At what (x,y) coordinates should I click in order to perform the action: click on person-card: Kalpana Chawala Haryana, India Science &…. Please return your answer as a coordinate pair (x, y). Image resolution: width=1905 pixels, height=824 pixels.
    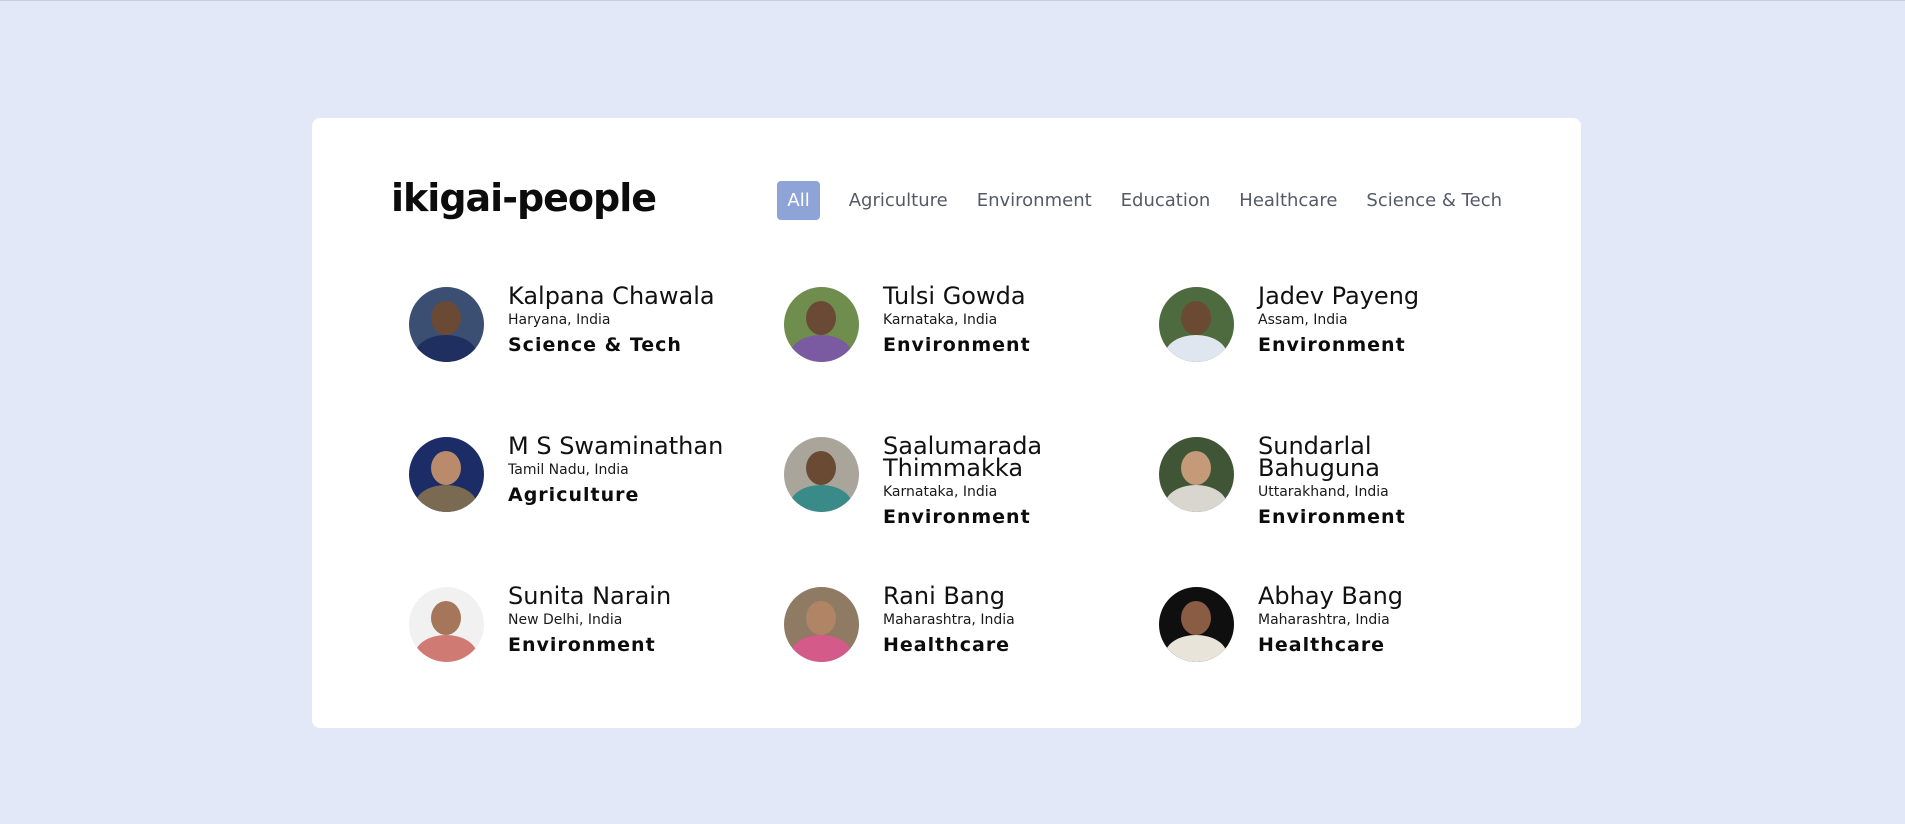
    Looking at the image, I should click on (574, 322).